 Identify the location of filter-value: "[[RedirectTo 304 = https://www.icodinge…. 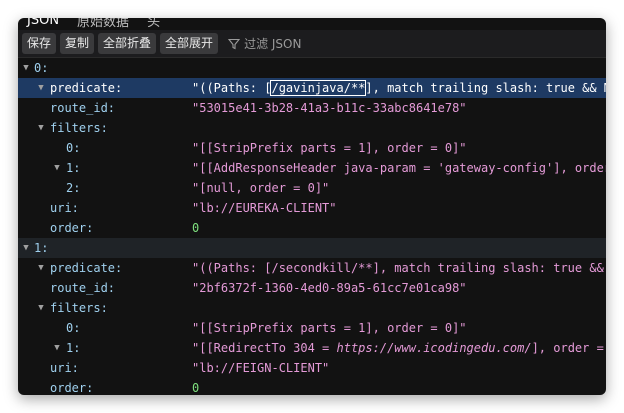
(399, 348).